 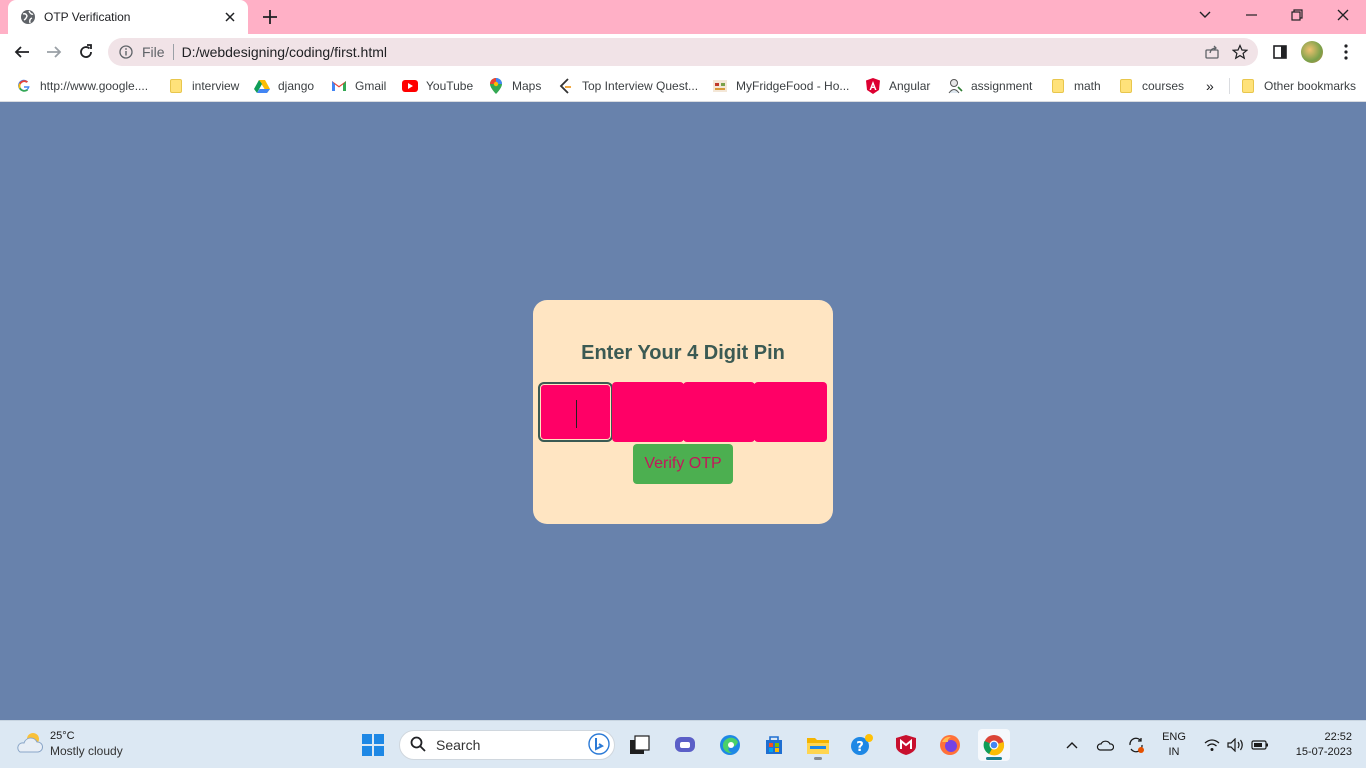 I want to click on url-scheme-label: File, so click(x=153, y=52).